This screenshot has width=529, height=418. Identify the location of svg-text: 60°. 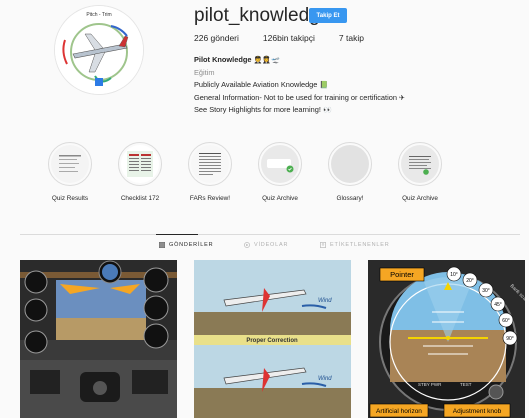
(506, 321).